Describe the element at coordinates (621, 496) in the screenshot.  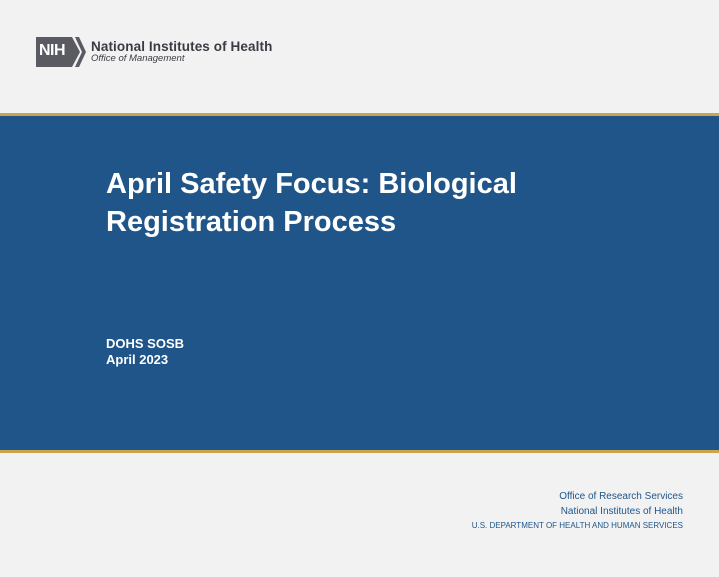
I see `footer-office: Office of Research Services` at that location.